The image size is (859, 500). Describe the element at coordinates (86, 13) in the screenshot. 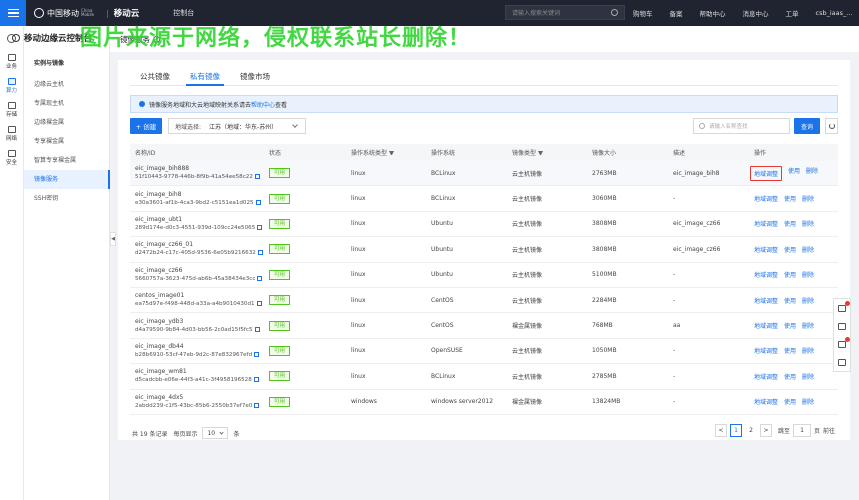

I see `logo: 中国移动 China Mobile | 移动云` at that location.